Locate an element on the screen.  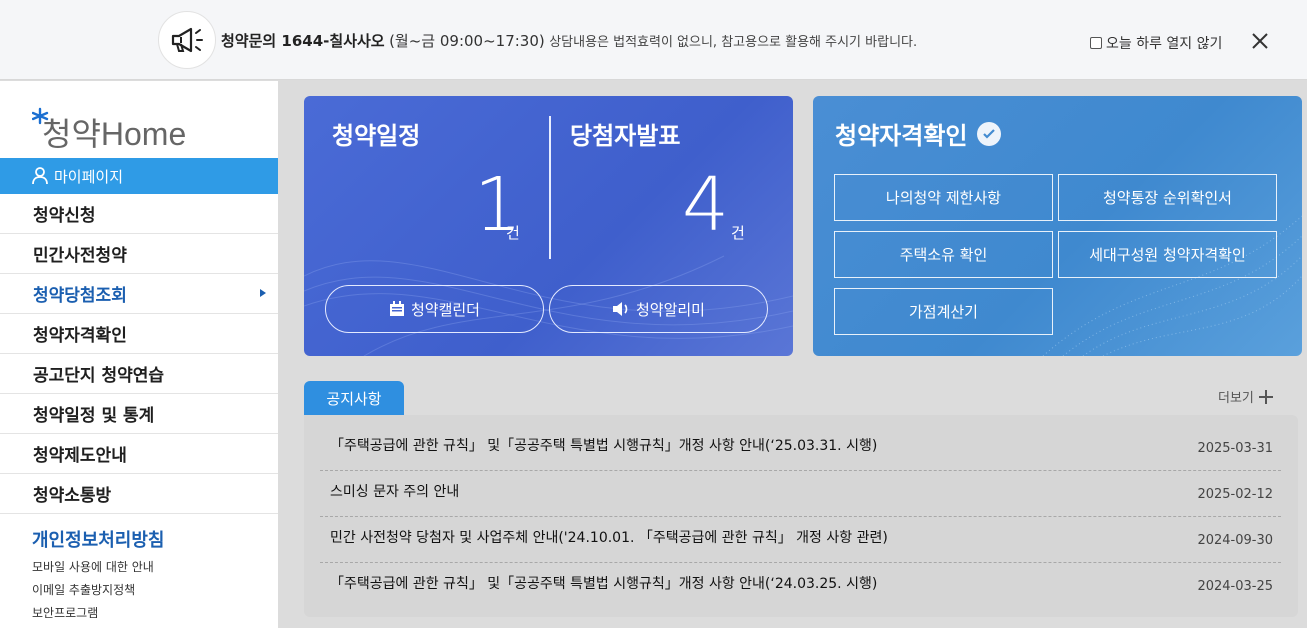
my-restrictions-button: 나의청약 제한사항 is located at coordinates (943, 197).